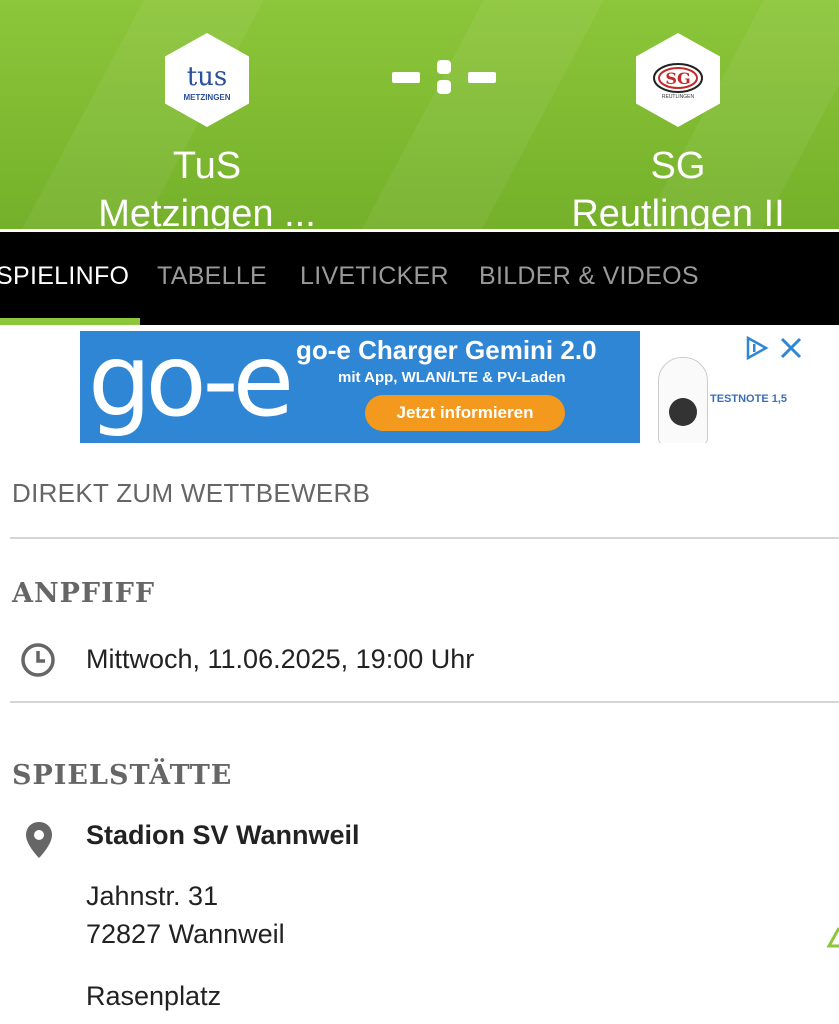  Describe the element at coordinates (749, 399) in the screenshot. I see `ad-testnote: TESTNOTE 1,5` at that location.